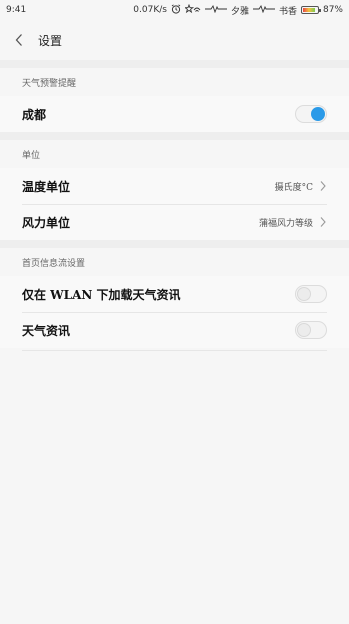 The width and height of the screenshot is (349, 624). I want to click on star-wifi-icon, so click(192, 10).